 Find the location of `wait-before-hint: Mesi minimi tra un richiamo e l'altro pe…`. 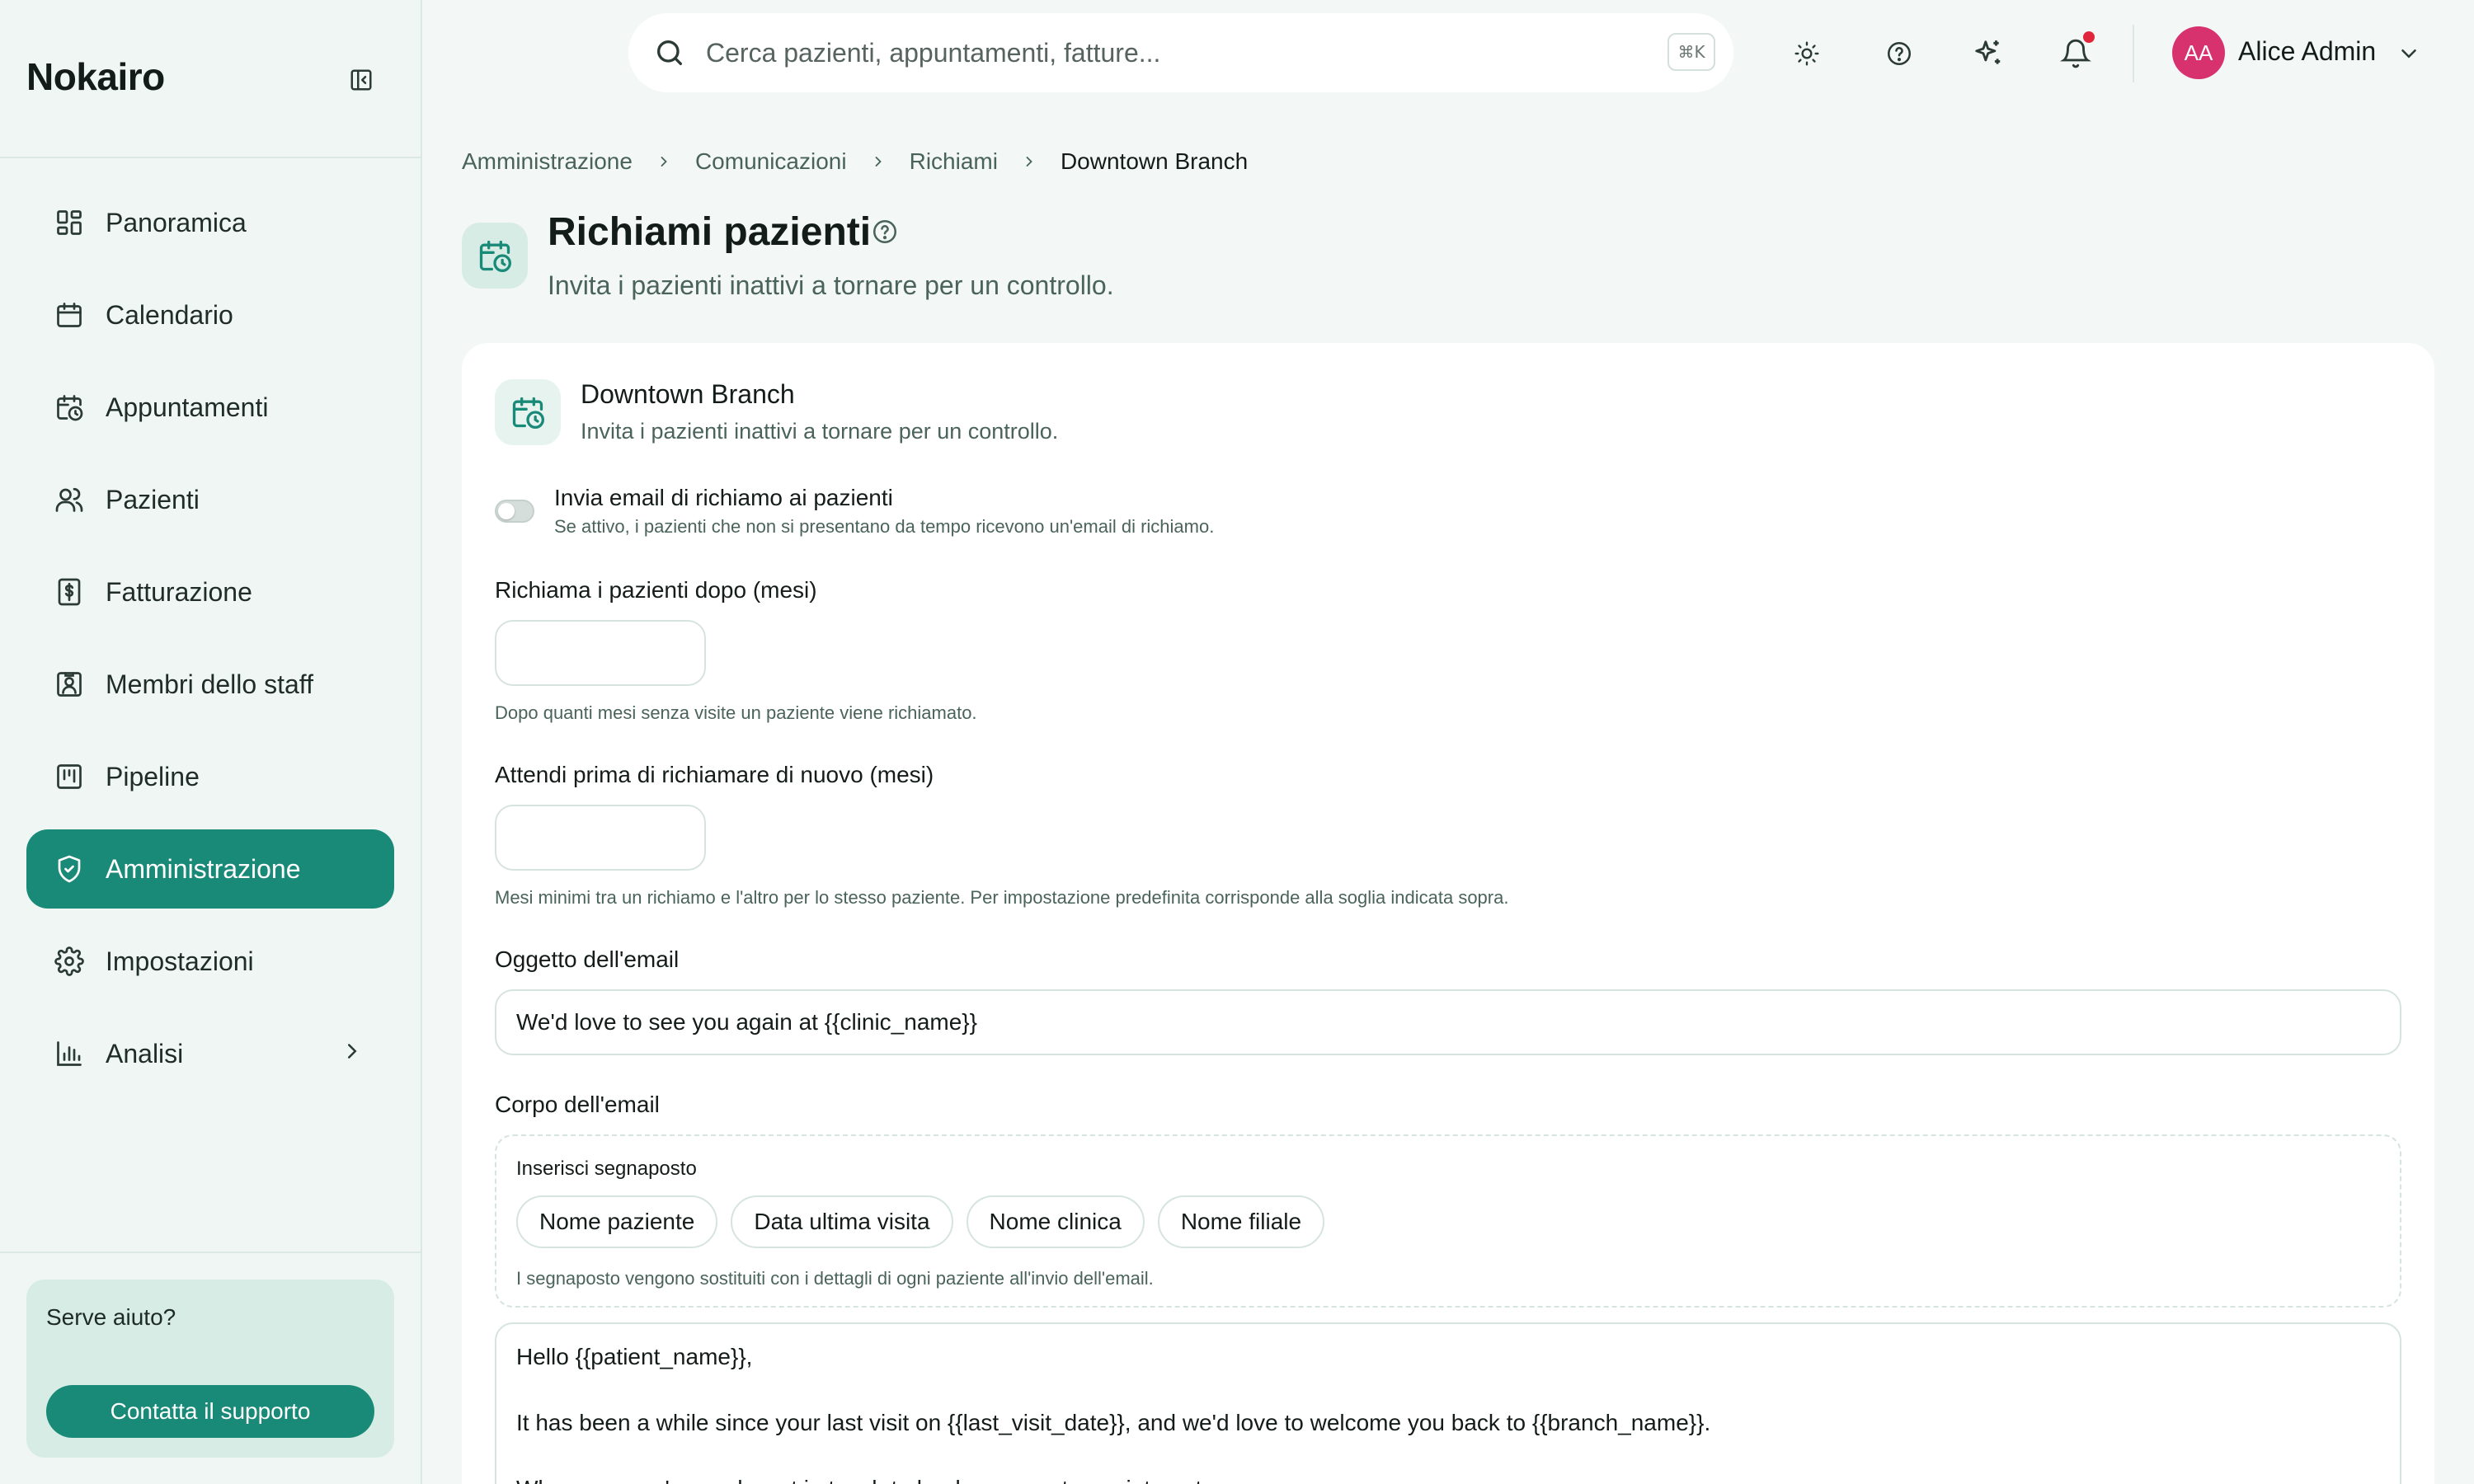

wait-before-hint: Mesi minimi tra un richiamo e l'altro pe… is located at coordinates (1002, 897).